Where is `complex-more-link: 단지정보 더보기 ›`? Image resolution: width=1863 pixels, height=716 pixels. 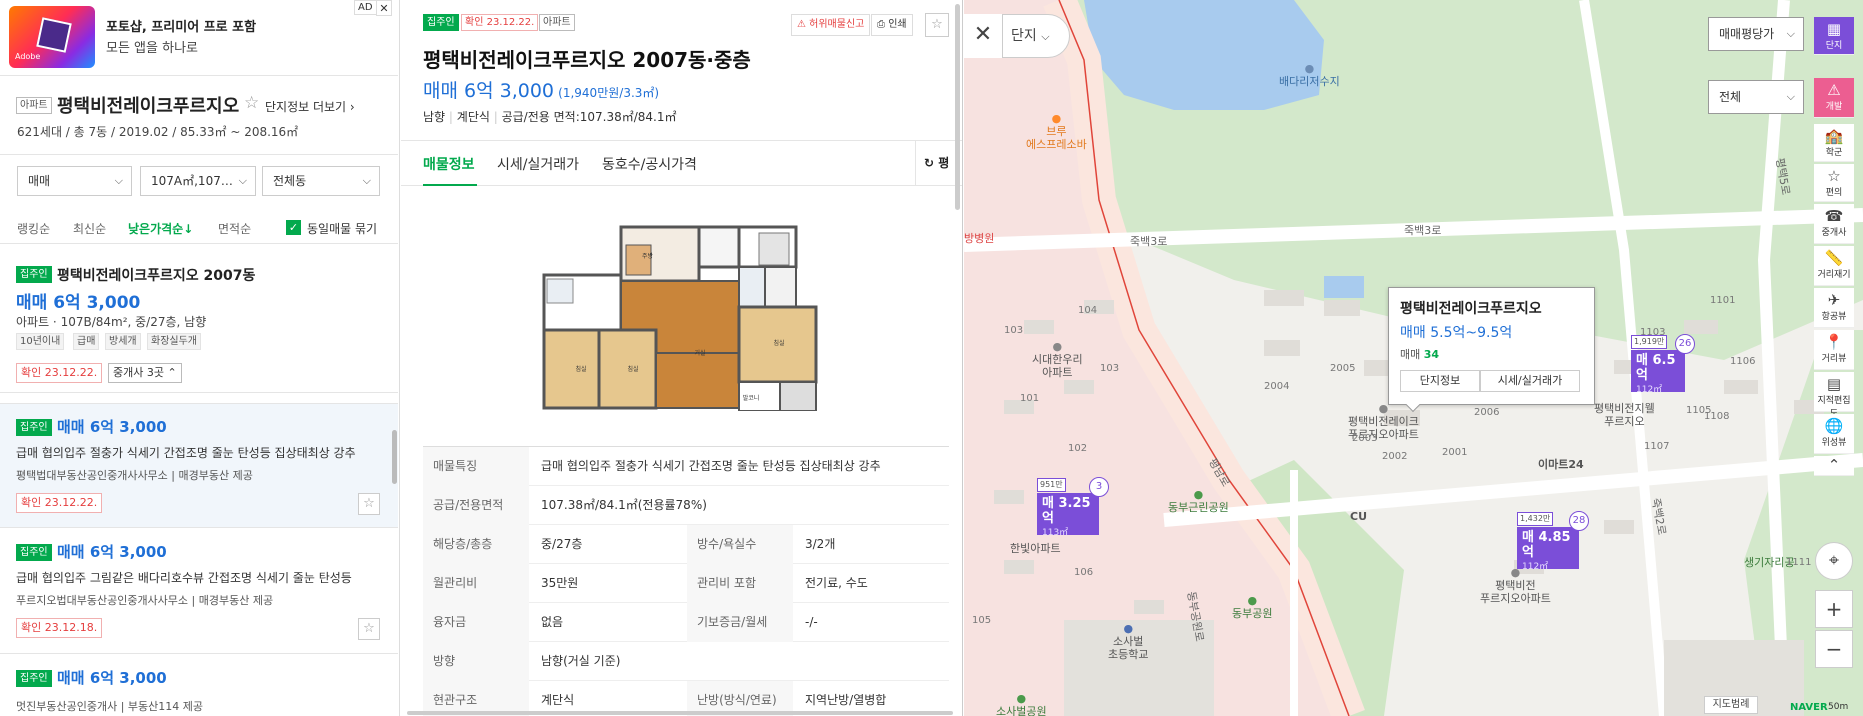
complex-more-link: 단지정보 더보기 › is located at coordinates (310, 106).